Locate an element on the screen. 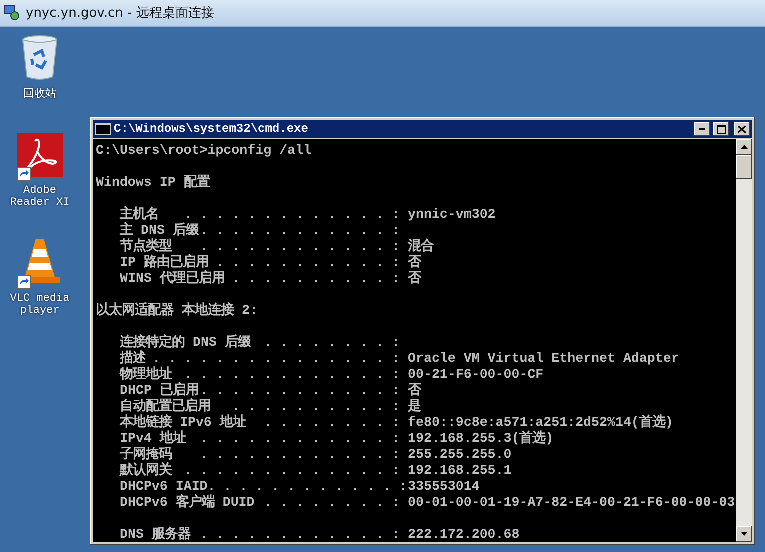  entry-label: 默认网关 is located at coordinates (146, 471).